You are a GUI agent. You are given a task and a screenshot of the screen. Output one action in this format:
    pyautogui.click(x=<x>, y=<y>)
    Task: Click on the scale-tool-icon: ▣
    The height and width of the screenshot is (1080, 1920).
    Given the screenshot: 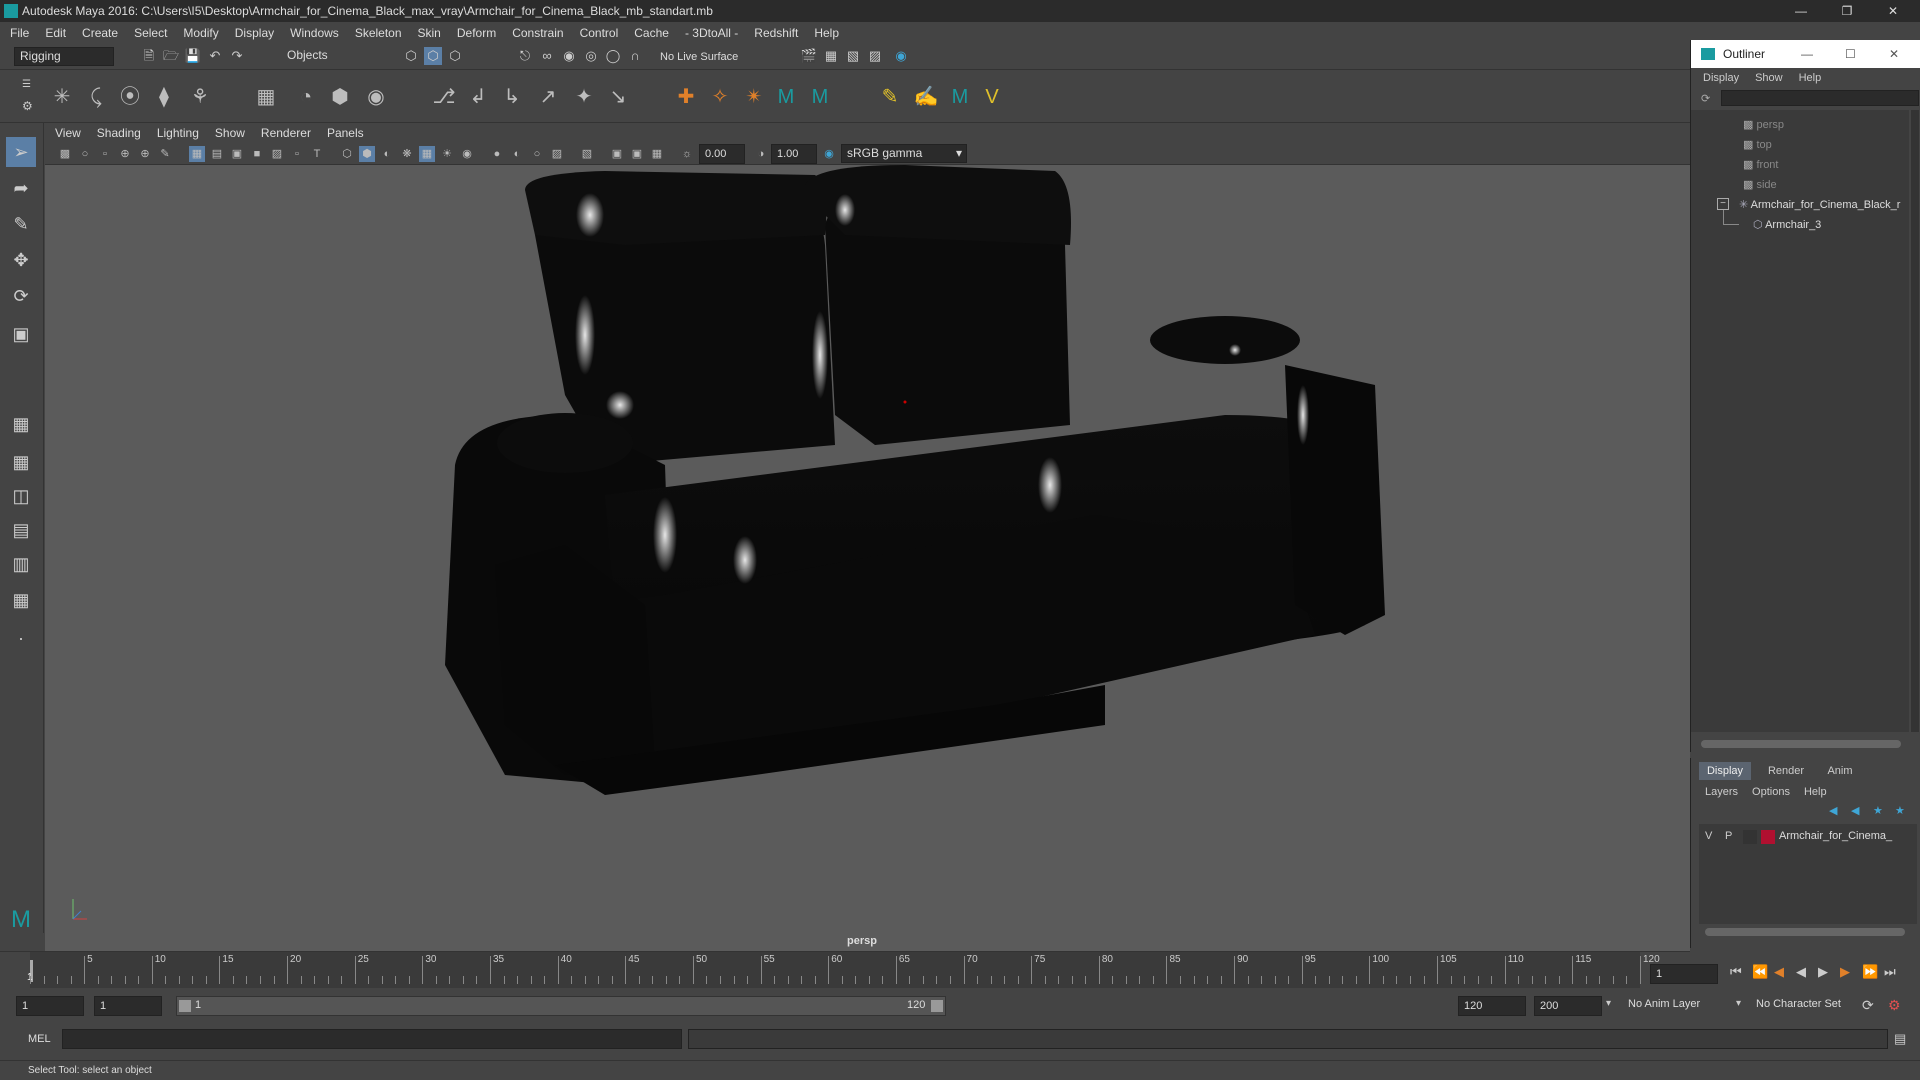 What is the action you would take?
    pyautogui.click(x=21, y=334)
    